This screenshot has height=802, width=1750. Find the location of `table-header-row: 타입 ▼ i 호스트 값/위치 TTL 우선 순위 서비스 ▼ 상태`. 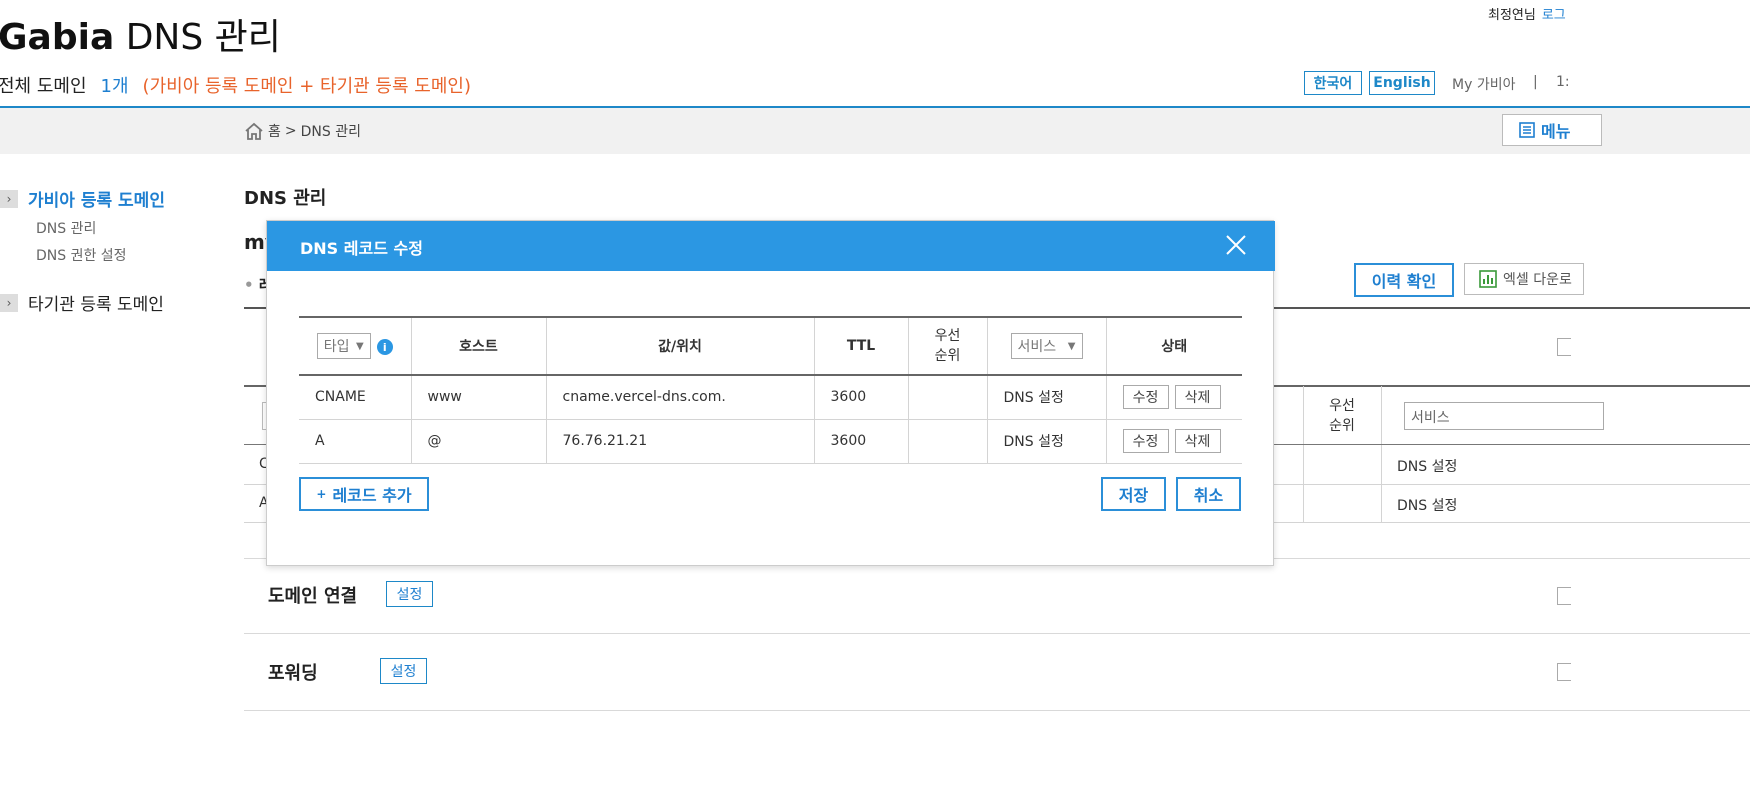

table-header-row: 타입 ▼ i 호스트 값/위치 TTL 우선 순위 서비스 ▼ 상태 is located at coordinates (770, 346).